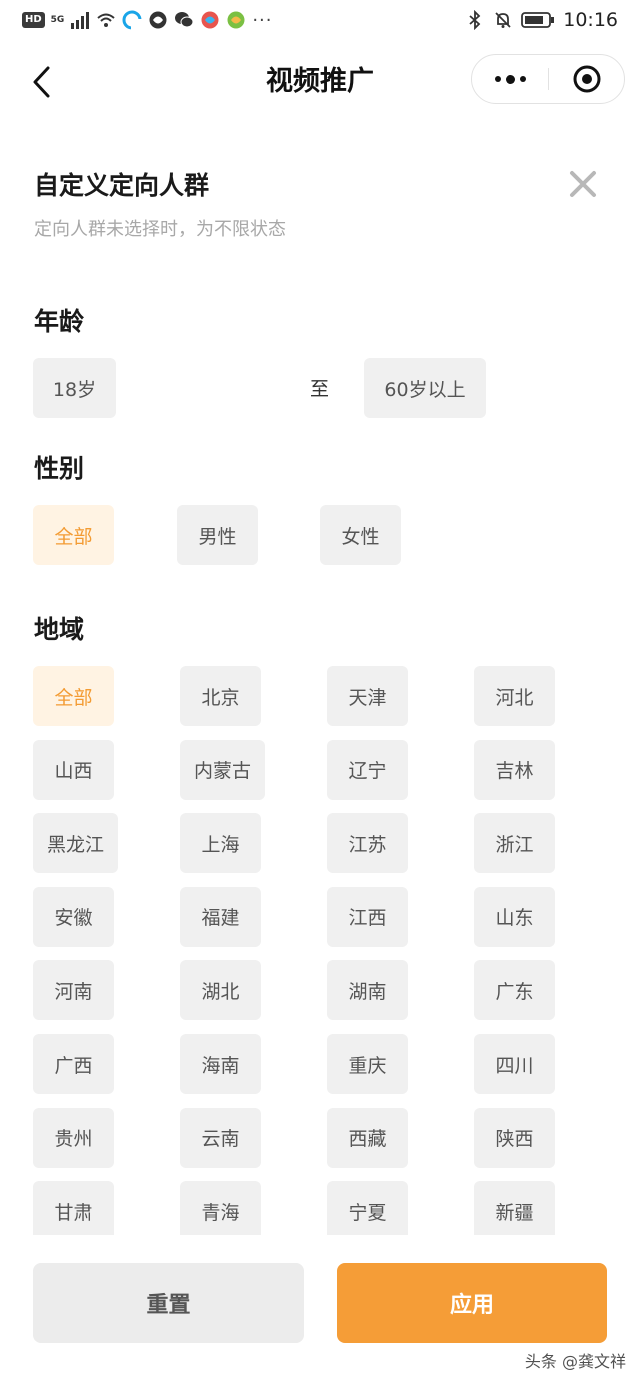  Describe the element at coordinates (367, 990) in the screenshot. I see `region-option: 湖南` at that location.